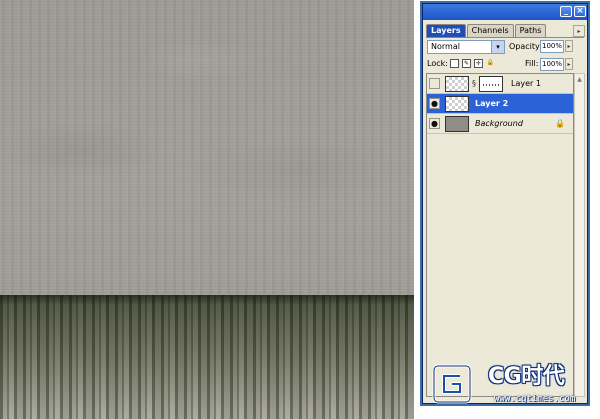  I want to click on palette-titlebar: _ ×, so click(505, 12).